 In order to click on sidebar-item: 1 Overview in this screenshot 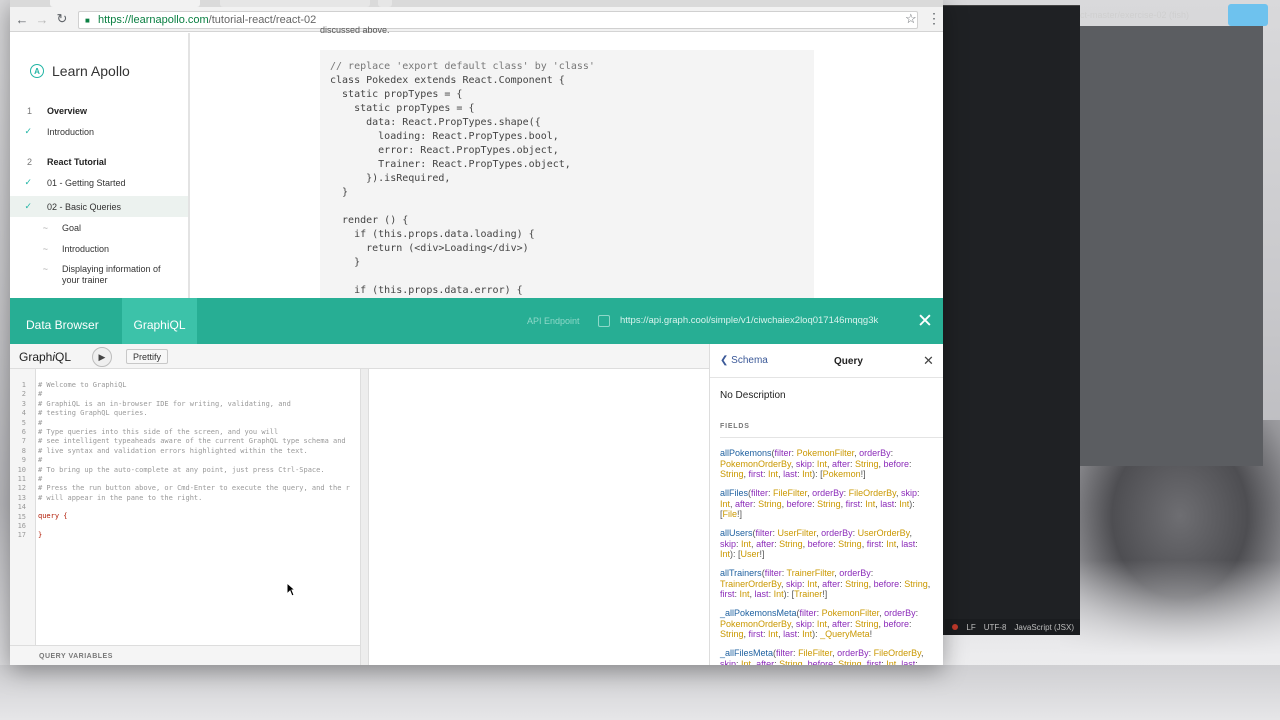, I will do `click(99, 110)`.